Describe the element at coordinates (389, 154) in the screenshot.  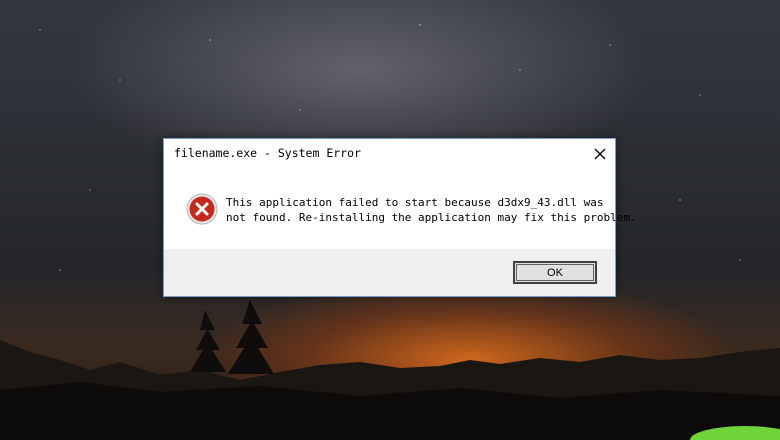
I see `dialog-titlebar: filename.exe - System Error` at that location.